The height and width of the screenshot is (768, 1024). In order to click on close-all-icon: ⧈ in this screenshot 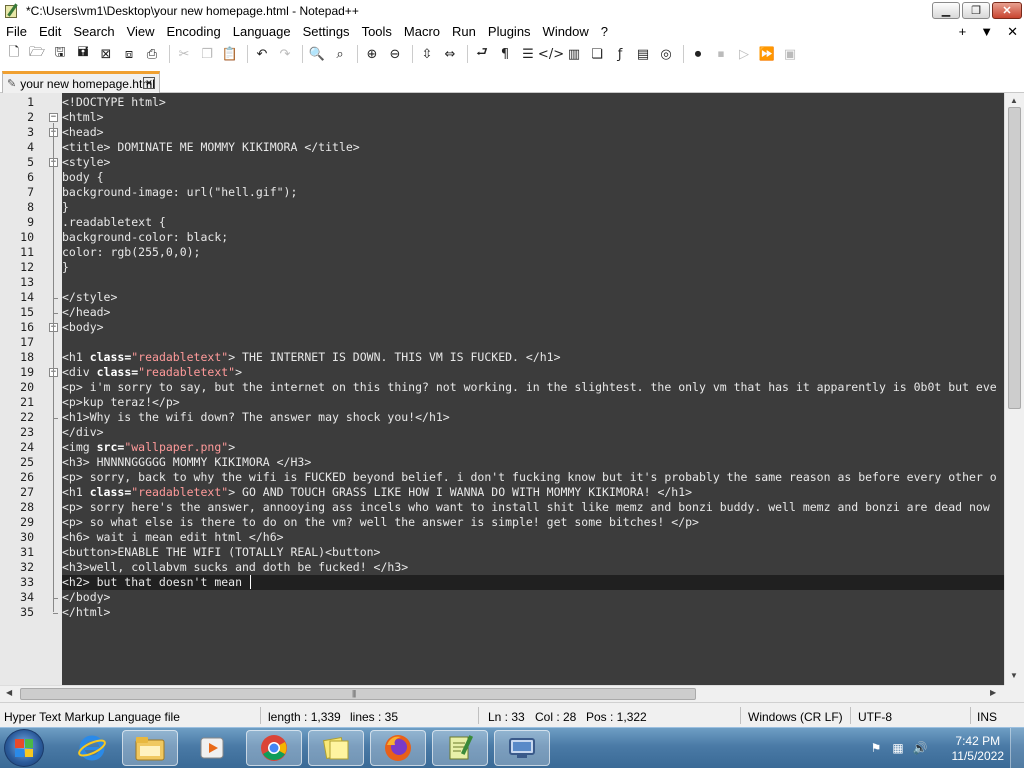, I will do `click(129, 54)`.